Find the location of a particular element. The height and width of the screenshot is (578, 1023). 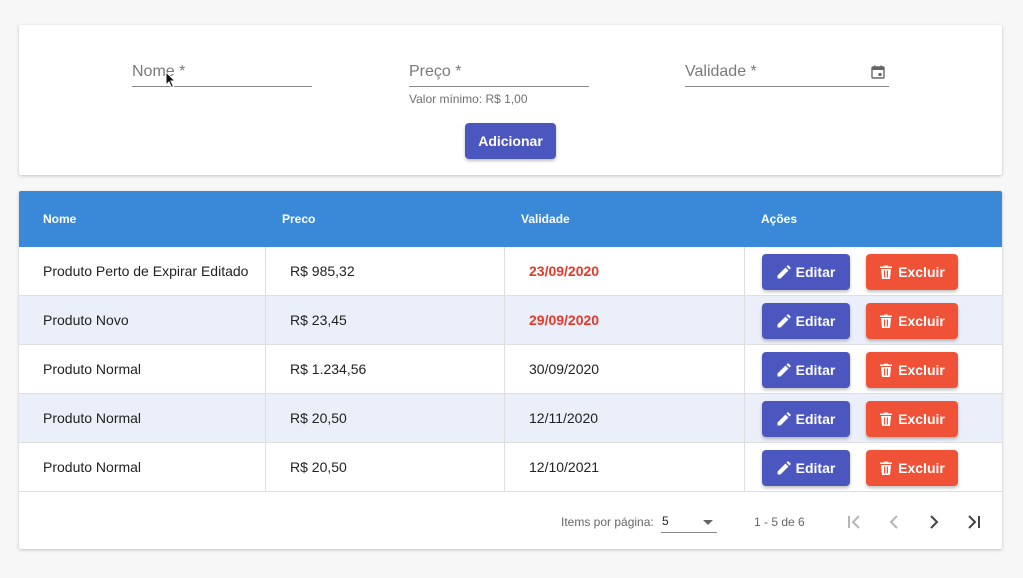

header-validade: Validade is located at coordinates (545, 219).